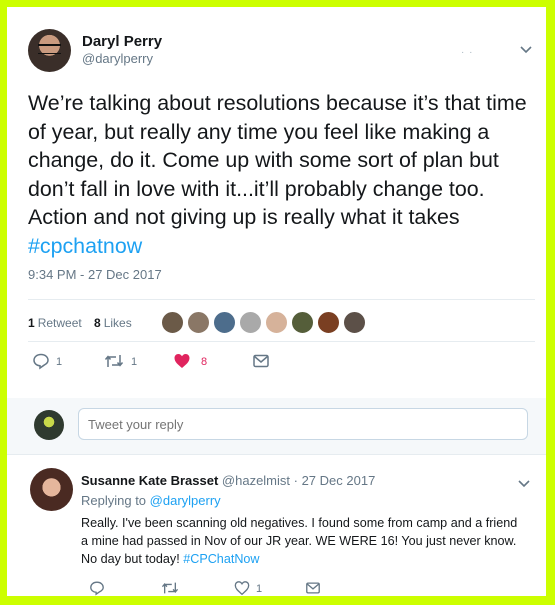 The height and width of the screenshot is (605, 555). I want to click on like-count: 8, so click(204, 362).